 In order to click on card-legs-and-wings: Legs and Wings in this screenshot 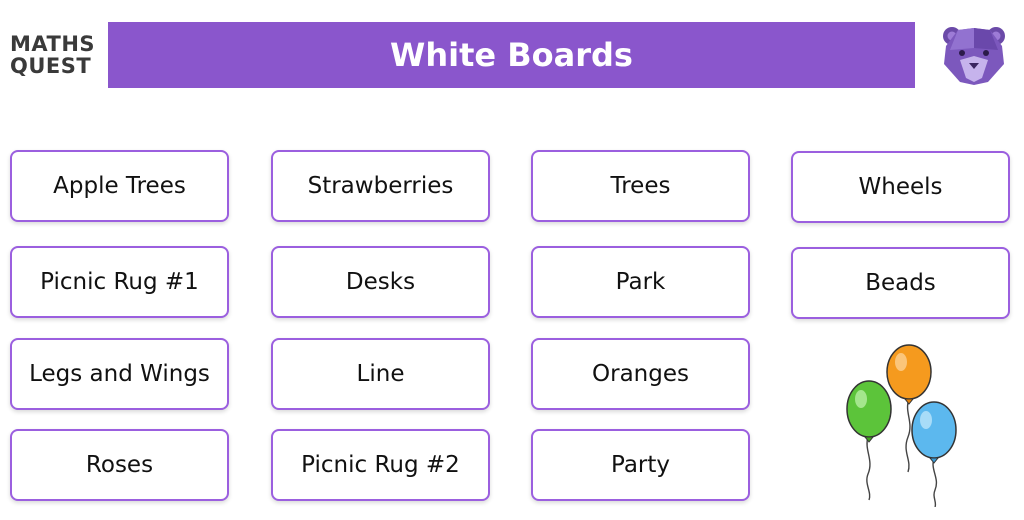, I will do `click(119, 374)`.